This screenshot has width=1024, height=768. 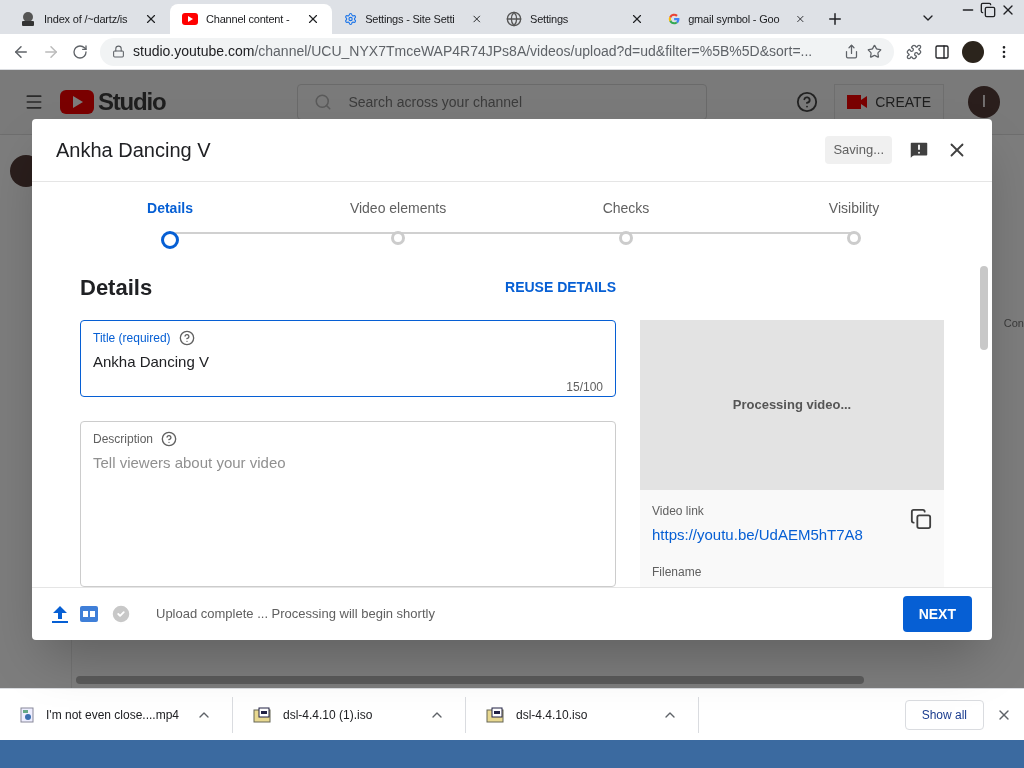 I want to click on download-item: dsl-4.4.10.iso, so click(x=582, y=714).